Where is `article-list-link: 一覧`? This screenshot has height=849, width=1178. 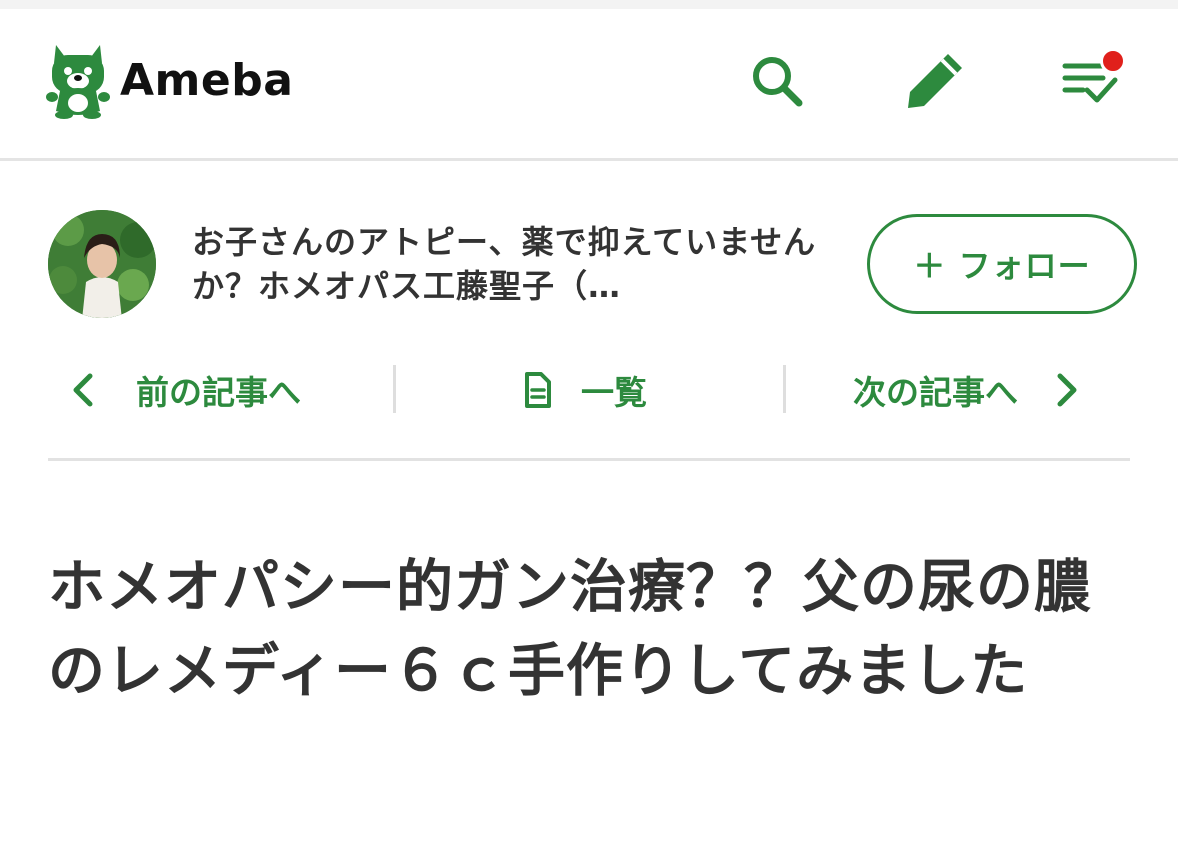 article-list-link: 一覧 is located at coordinates (585, 390).